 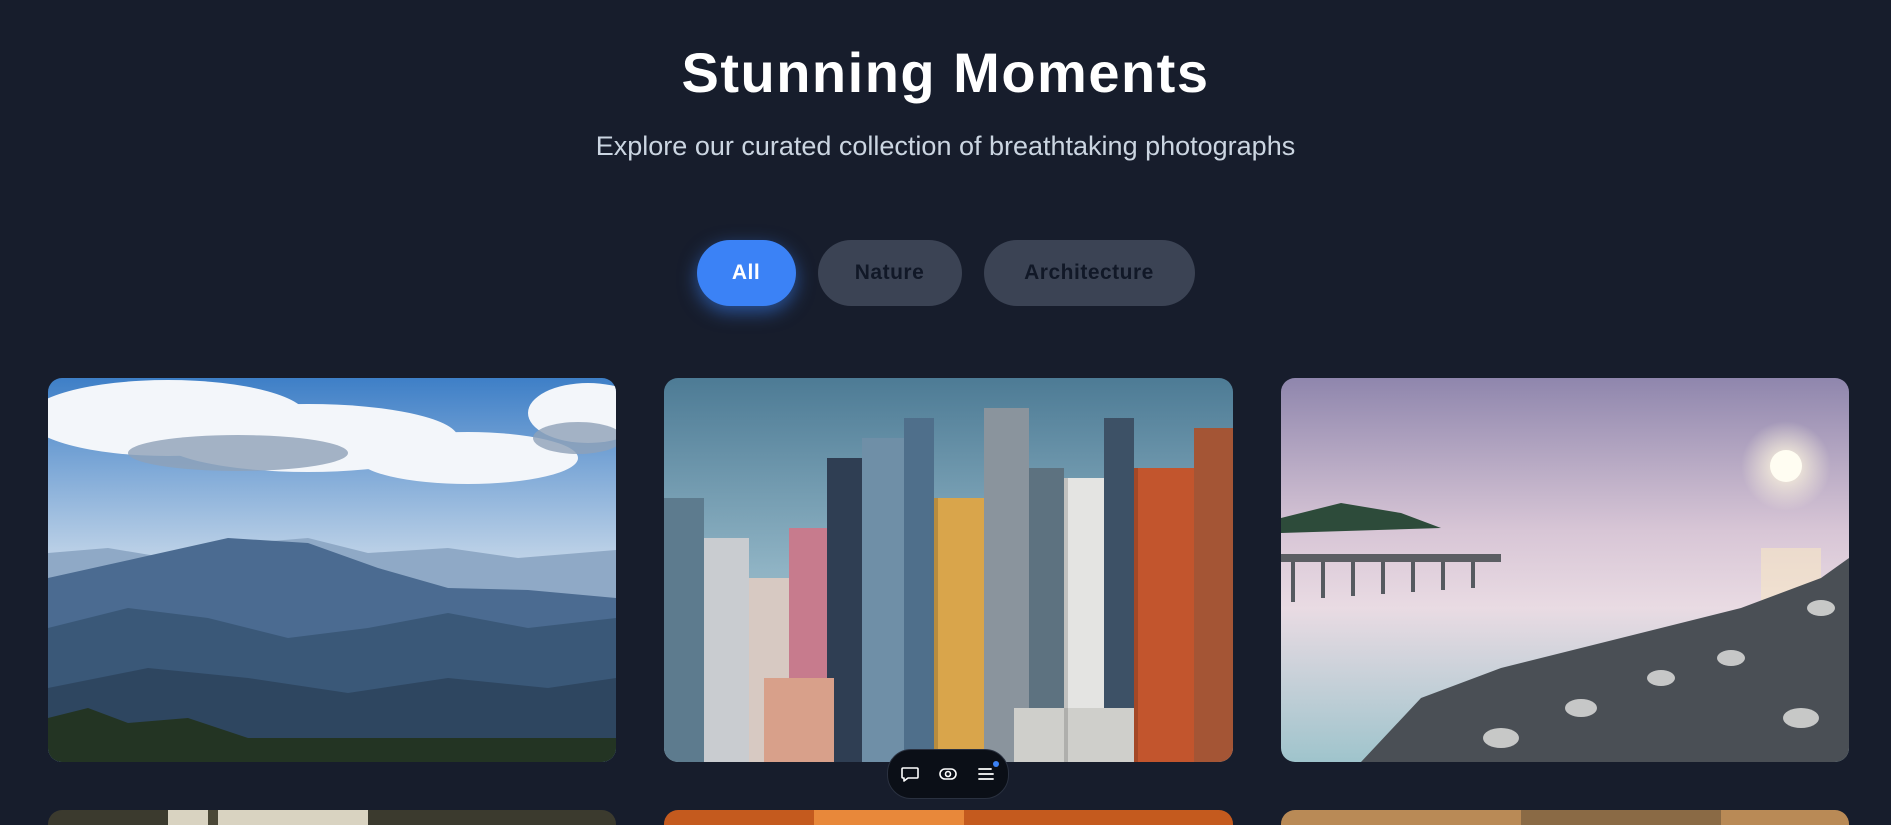 I want to click on filter-architecture-button: Architecture, so click(x=1089, y=273).